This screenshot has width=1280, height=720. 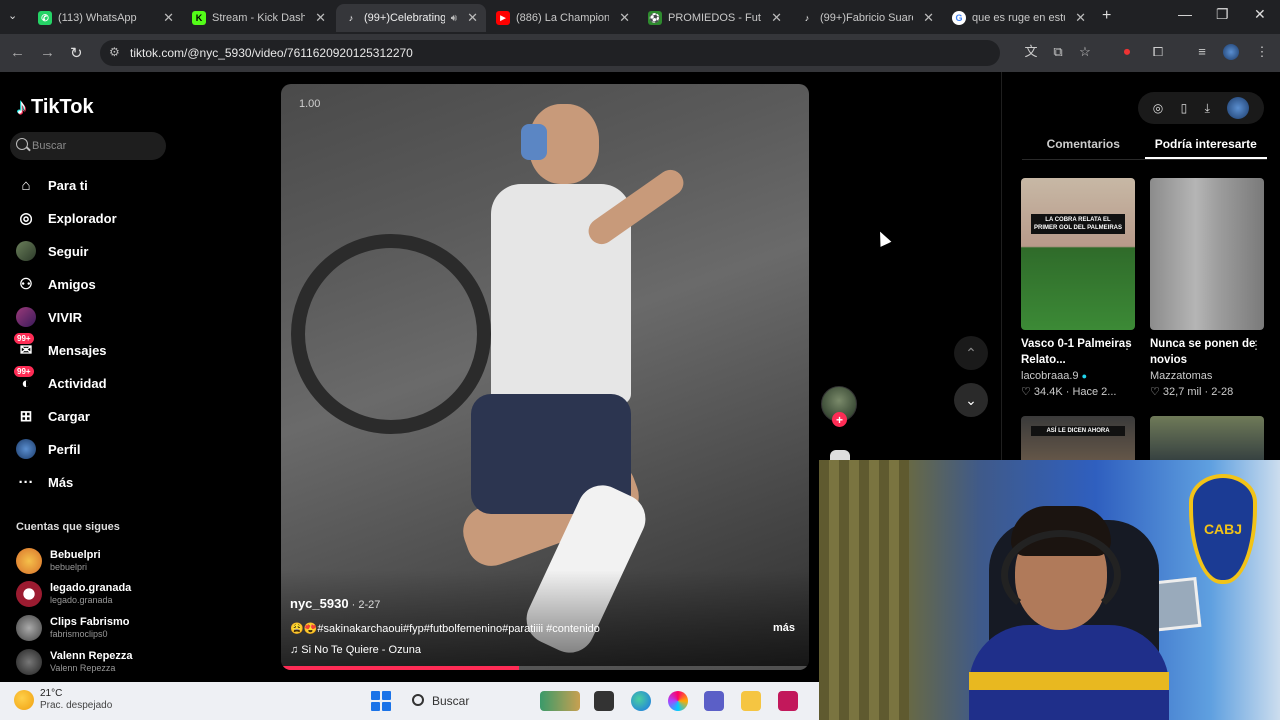 I want to click on sidebar-item-amigos: ⚇ Amigos, so click(x=55, y=284).